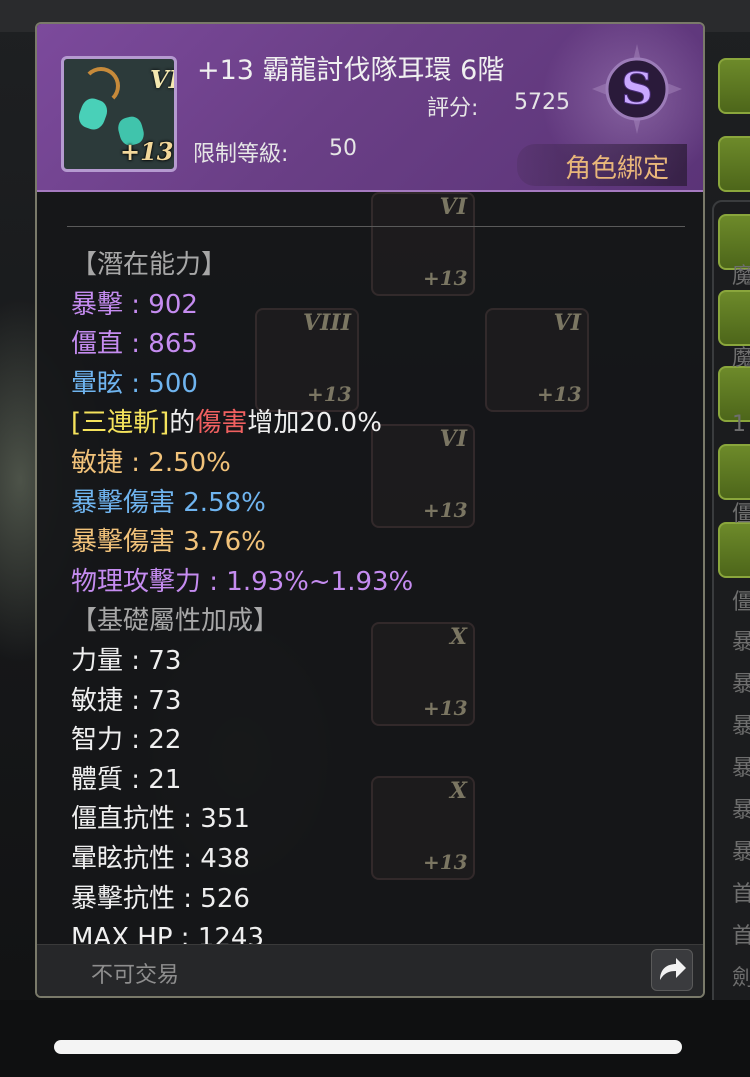 The image size is (750, 1077). What do you see at coordinates (160, 898) in the screenshot?
I see `stat-crit-resist: 暴擊抗性 : 526` at bounding box center [160, 898].